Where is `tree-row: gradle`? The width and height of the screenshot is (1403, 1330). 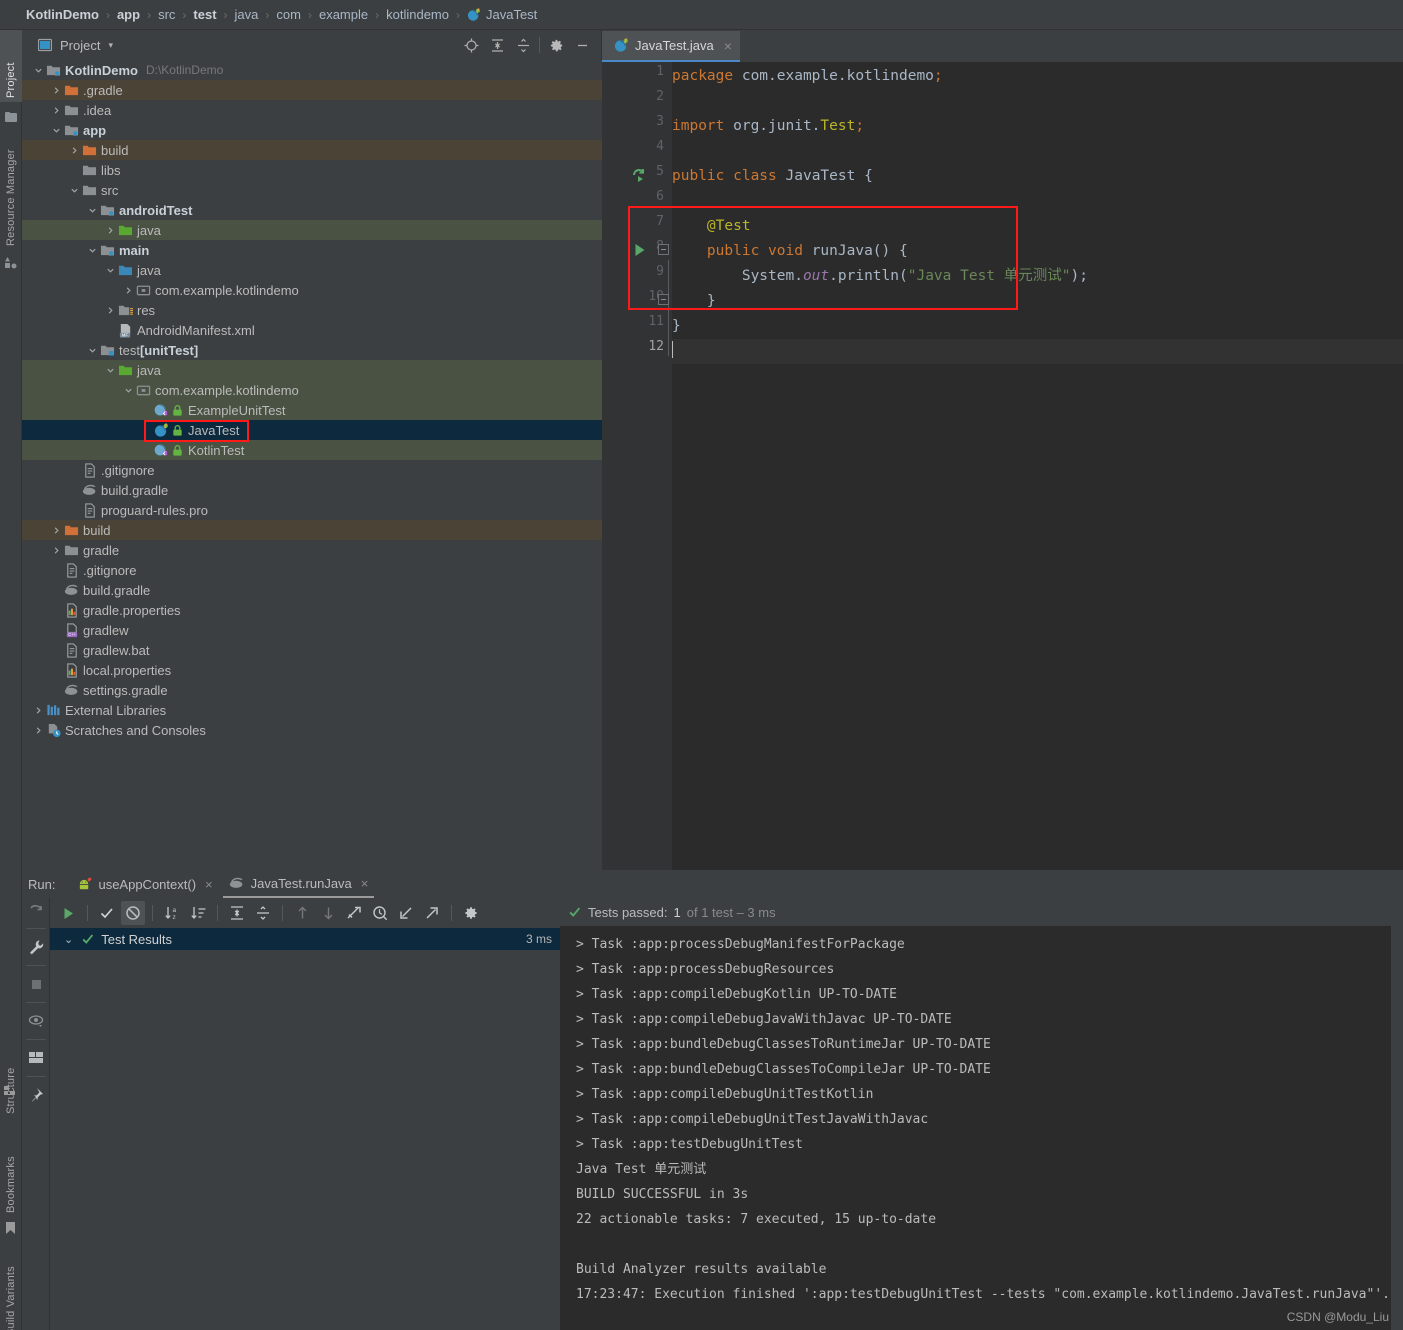 tree-row: gradle is located at coordinates (312, 550).